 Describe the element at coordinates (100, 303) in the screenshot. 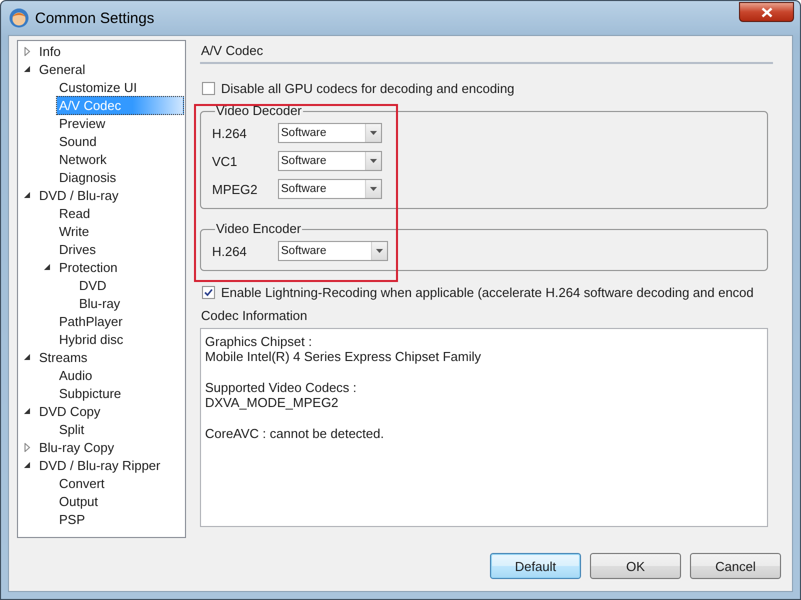

I see `tree-item: Blu-ray` at that location.